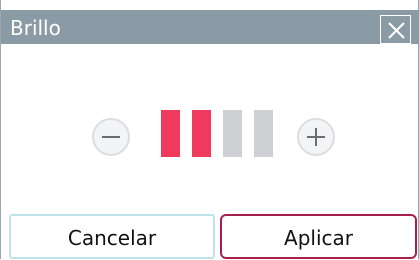  I want to click on minus-icon, so click(111, 137).